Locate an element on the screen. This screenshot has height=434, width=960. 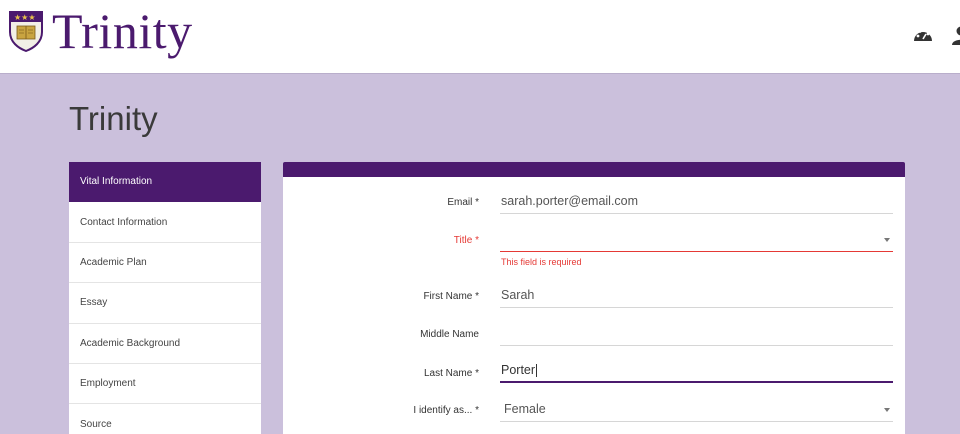
last-name-field: Porter is located at coordinates (696, 371).